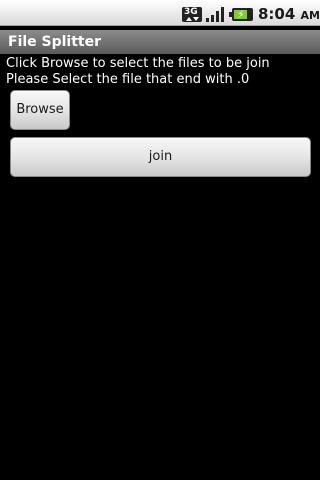  Describe the element at coordinates (277, 14) in the screenshot. I see `clock-time: 8:04` at that location.